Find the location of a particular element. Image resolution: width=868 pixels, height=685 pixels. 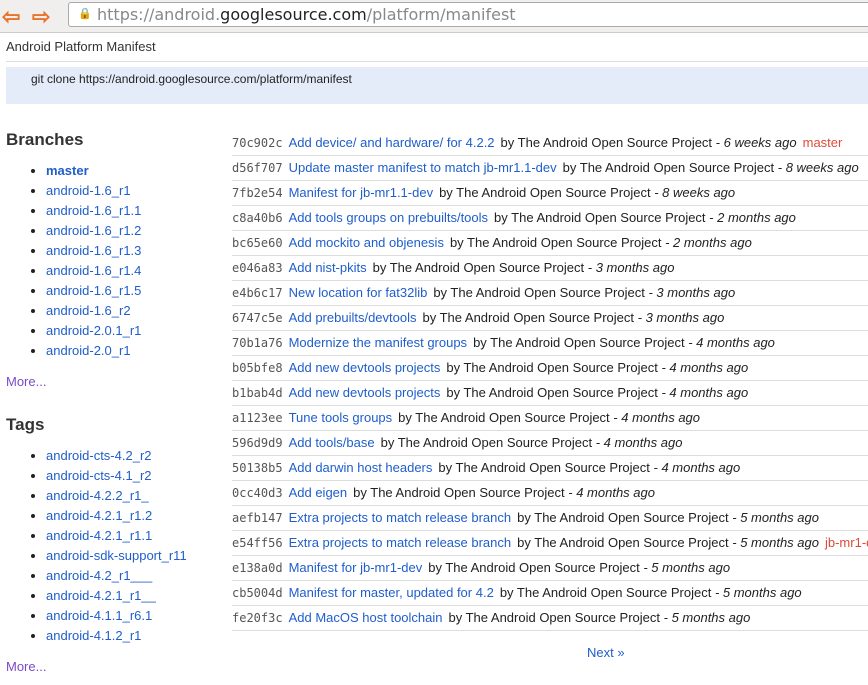

commit-message-link: Add tools/base is located at coordinates (332, 442).